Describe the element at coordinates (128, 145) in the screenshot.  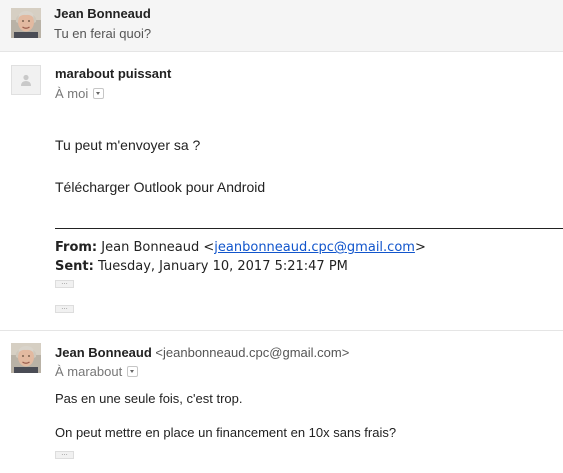
I see `body-line: Tu peut m'envoyer sa ?` at that location.